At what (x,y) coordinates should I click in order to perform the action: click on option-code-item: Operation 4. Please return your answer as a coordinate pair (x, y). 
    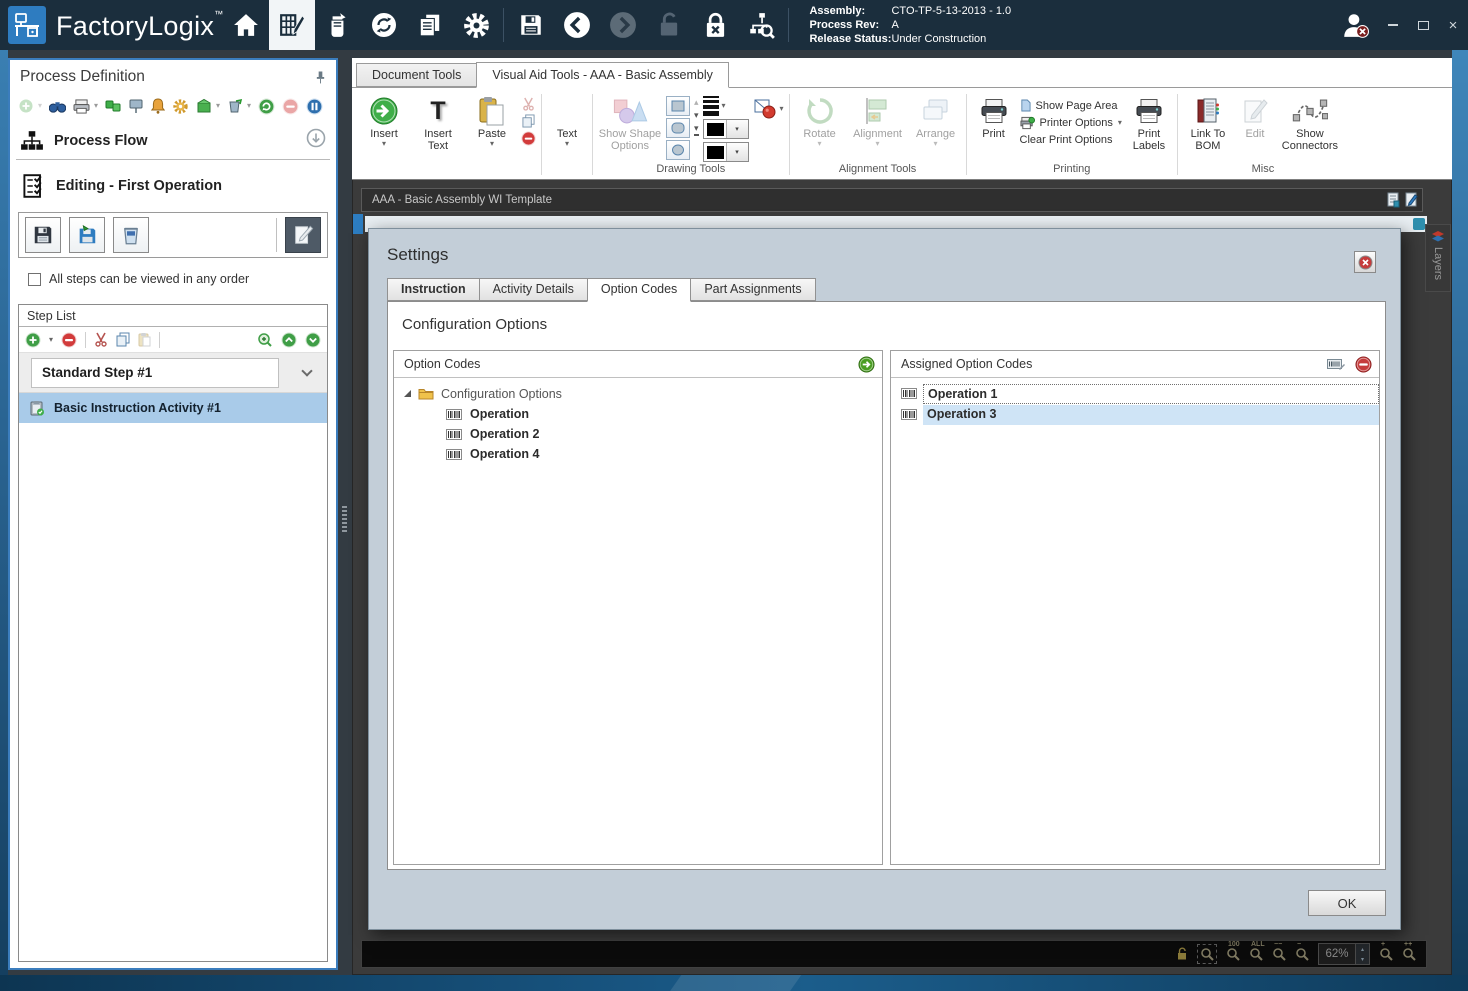
    Looking at the image, I should click on (638, 454).